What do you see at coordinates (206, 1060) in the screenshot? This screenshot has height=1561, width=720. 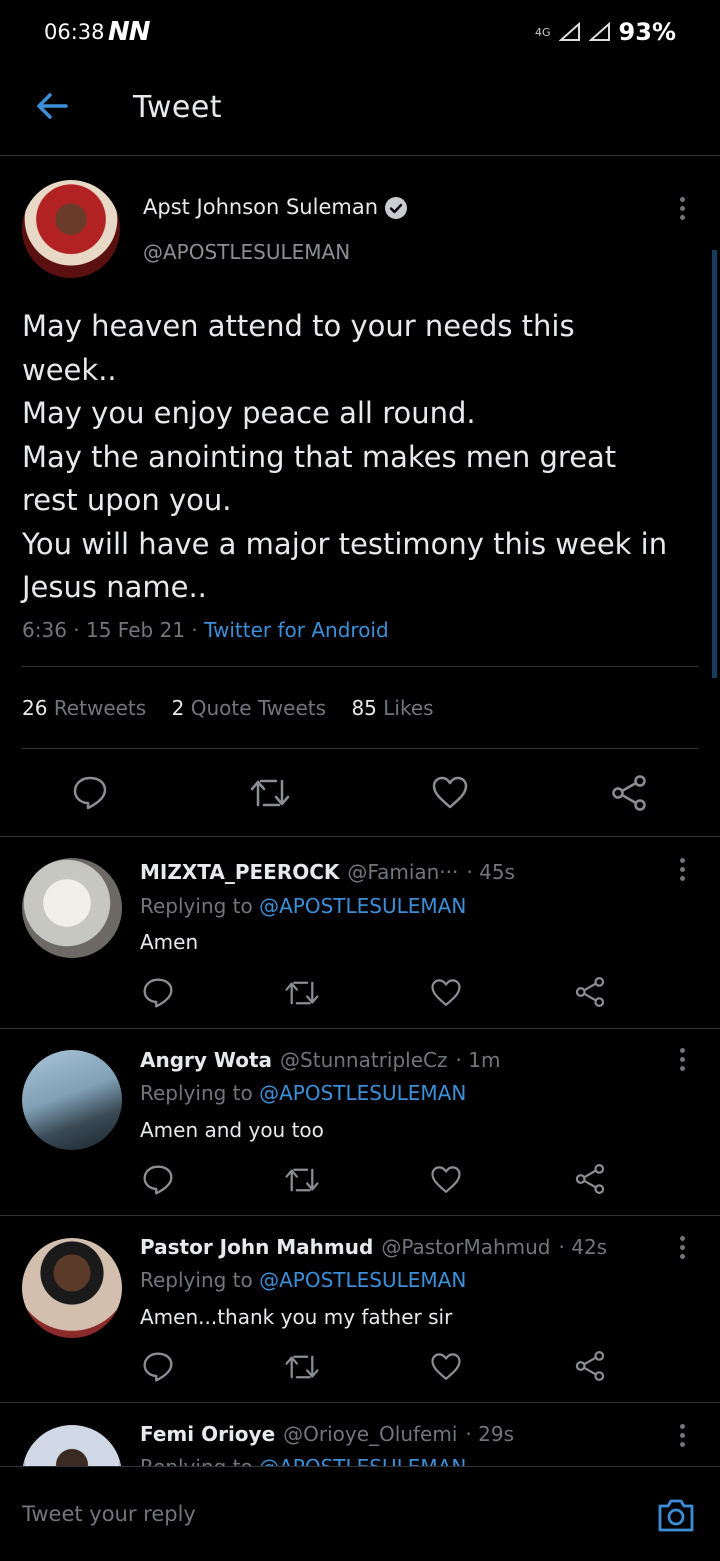 I see `reply-author-name: Angry Wota` at bounding box center [206, 1060].